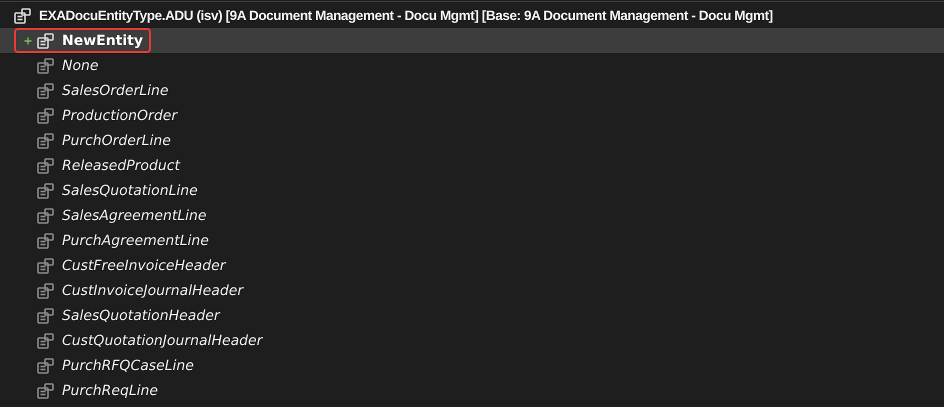 The width and height of the screenshot is (944, 407). I want to click on tree-item-label: NewEntity, so click(102, 40).